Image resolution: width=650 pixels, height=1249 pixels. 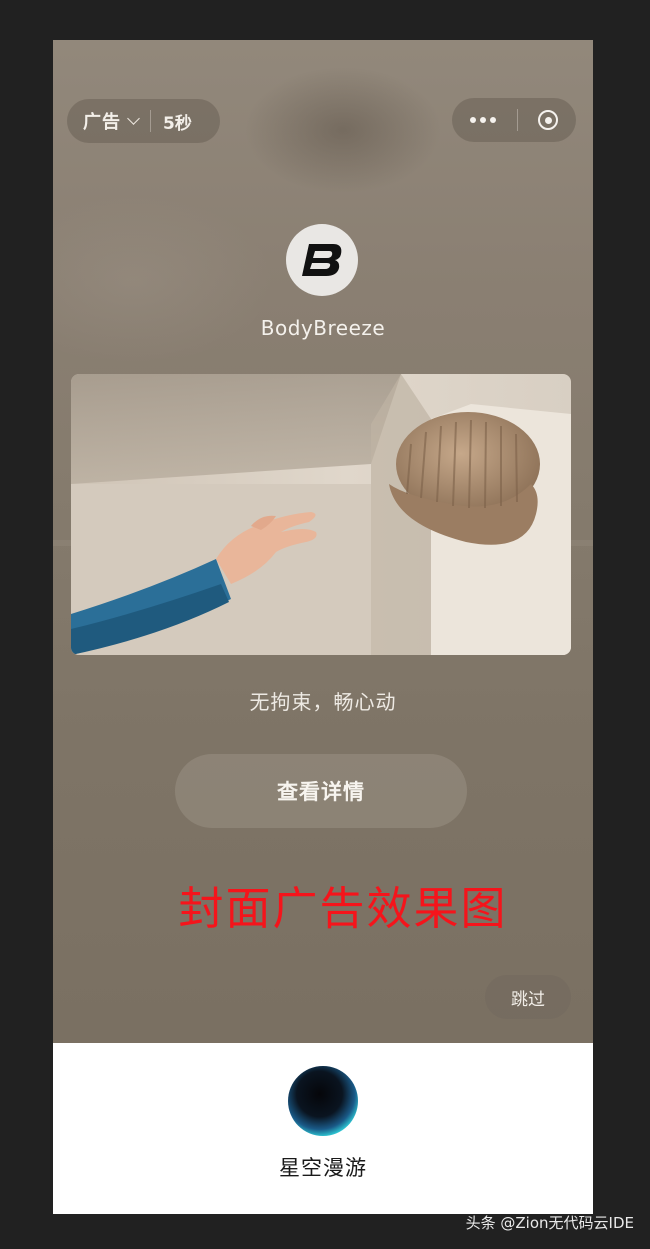 I want to click on app-name: 星空漫游, so click(x=323, y=1168).